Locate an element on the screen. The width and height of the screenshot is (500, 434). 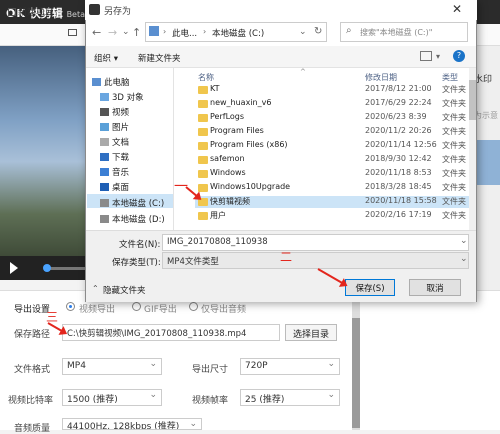
file-date: 2020/11/18 15:58 is located at coordinates (401, 200).